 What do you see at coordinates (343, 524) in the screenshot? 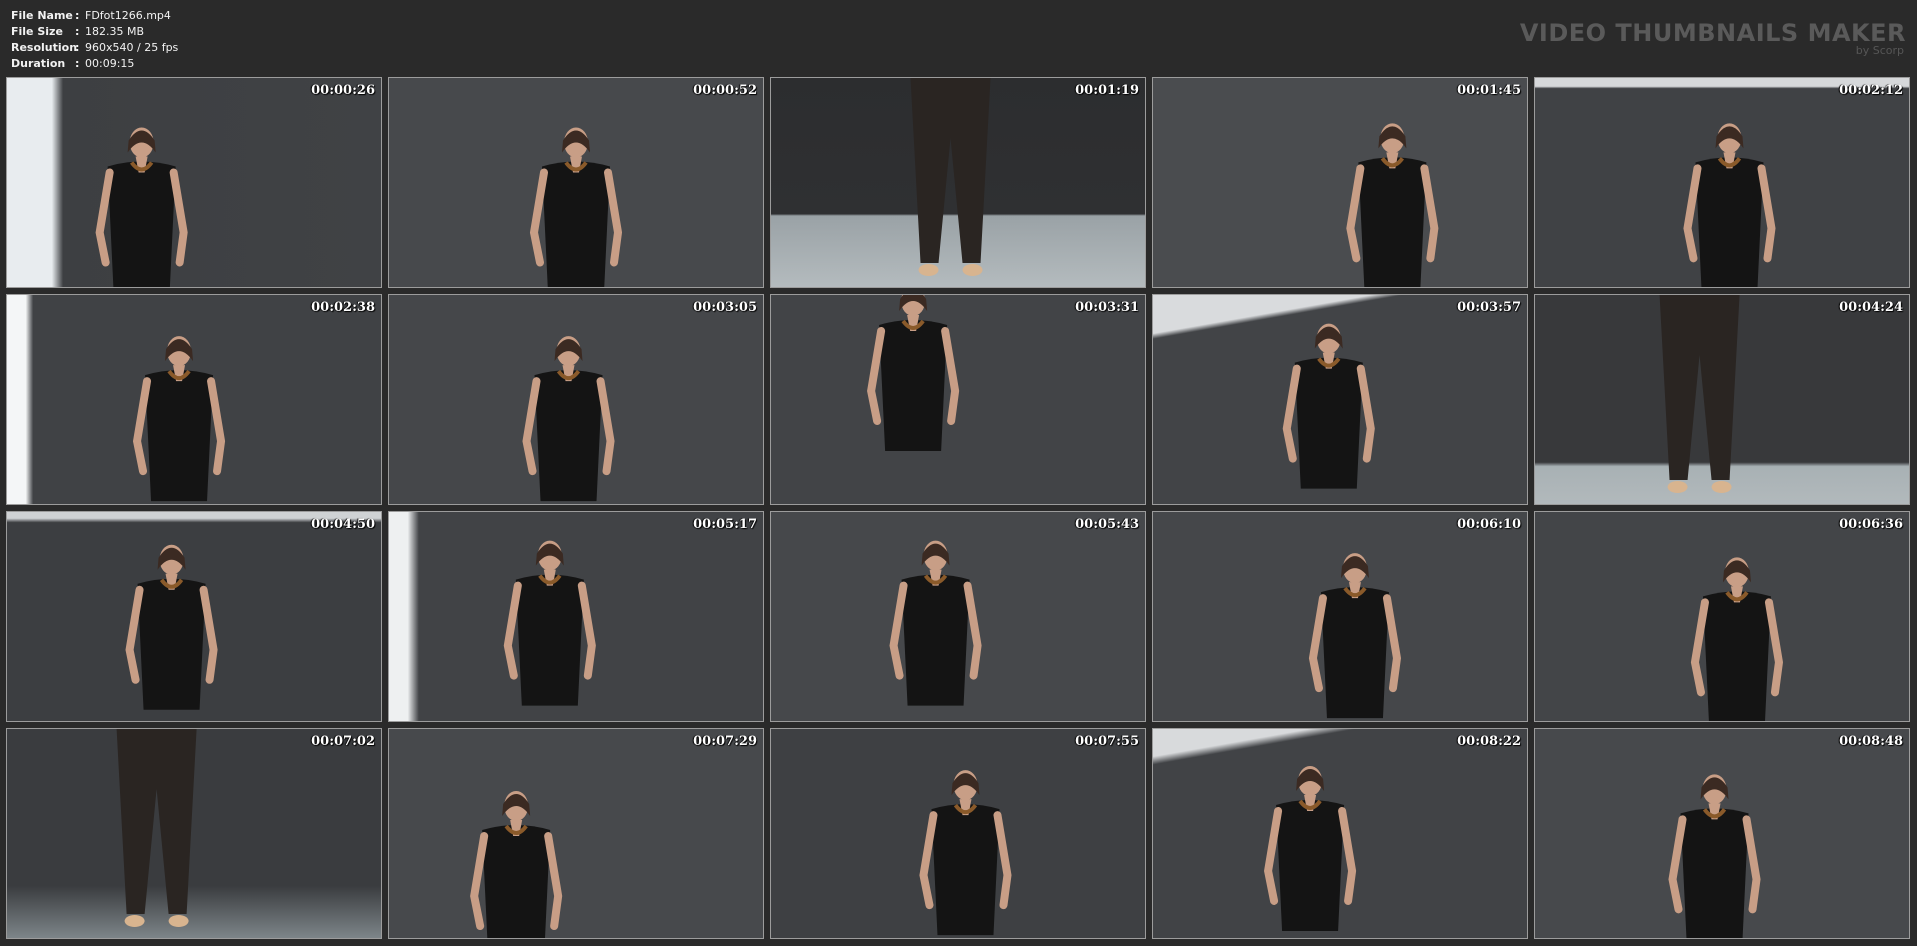
I see `thumbnail-timestamp: 00:04:50` at bounding box center [343, 524].